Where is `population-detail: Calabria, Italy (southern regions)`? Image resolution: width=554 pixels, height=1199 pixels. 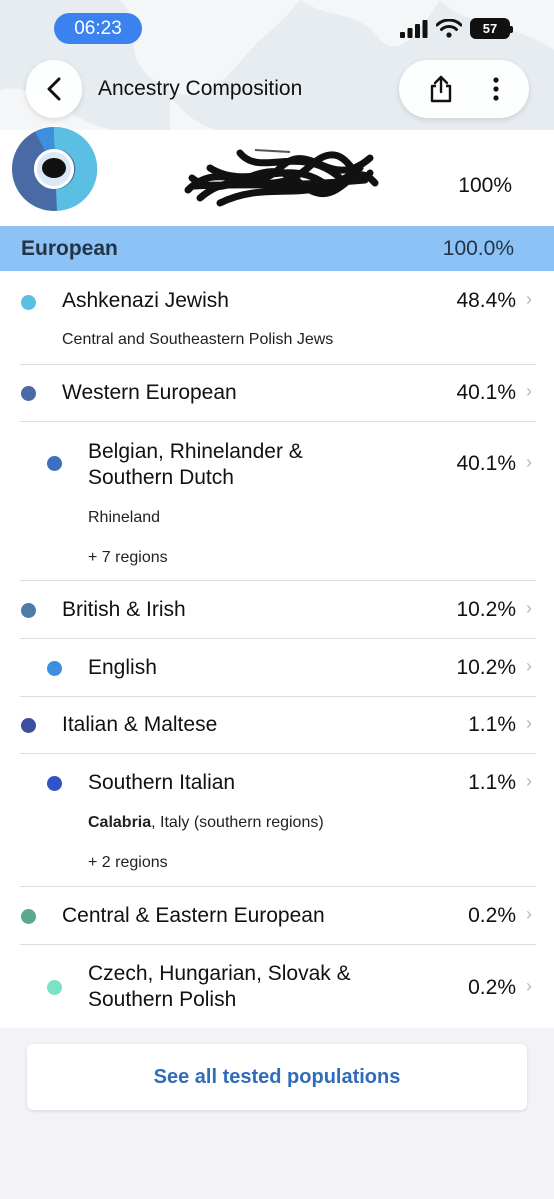 population-detail: Calabria, Italy (southern regions) is located at coordinates (206, 823).